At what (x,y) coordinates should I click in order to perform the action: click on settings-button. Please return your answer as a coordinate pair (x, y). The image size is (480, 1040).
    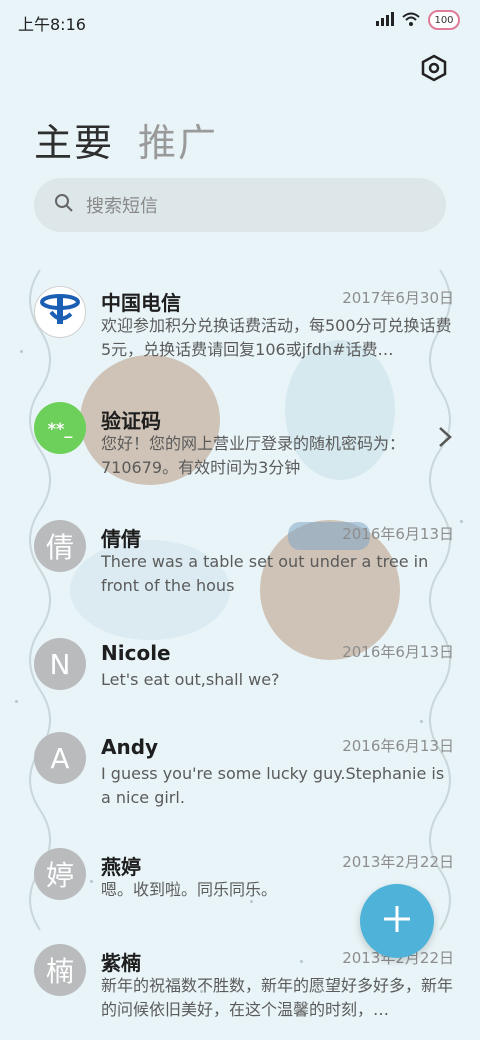
    Looking at the image, I should click on (434, 70).